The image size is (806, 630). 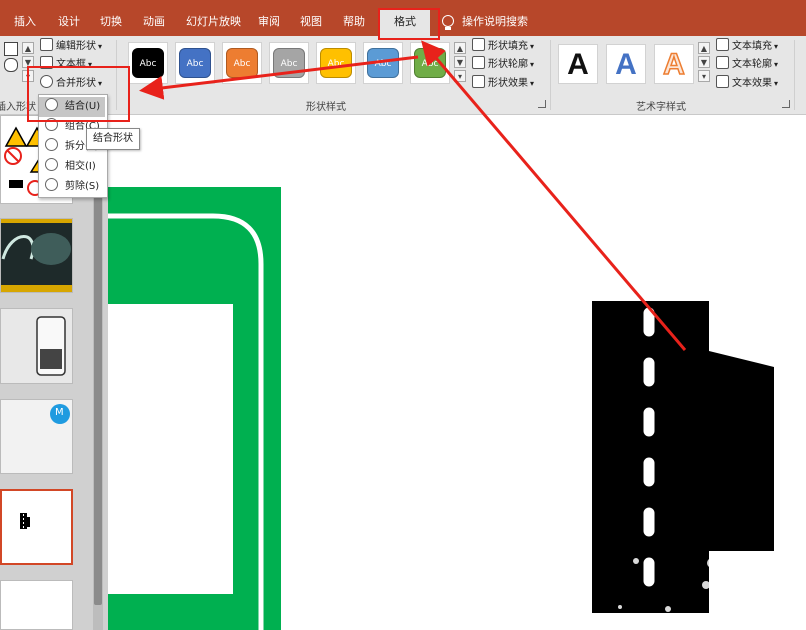 I want to click on tab-insert: 插入, so click(x=25, y=22).